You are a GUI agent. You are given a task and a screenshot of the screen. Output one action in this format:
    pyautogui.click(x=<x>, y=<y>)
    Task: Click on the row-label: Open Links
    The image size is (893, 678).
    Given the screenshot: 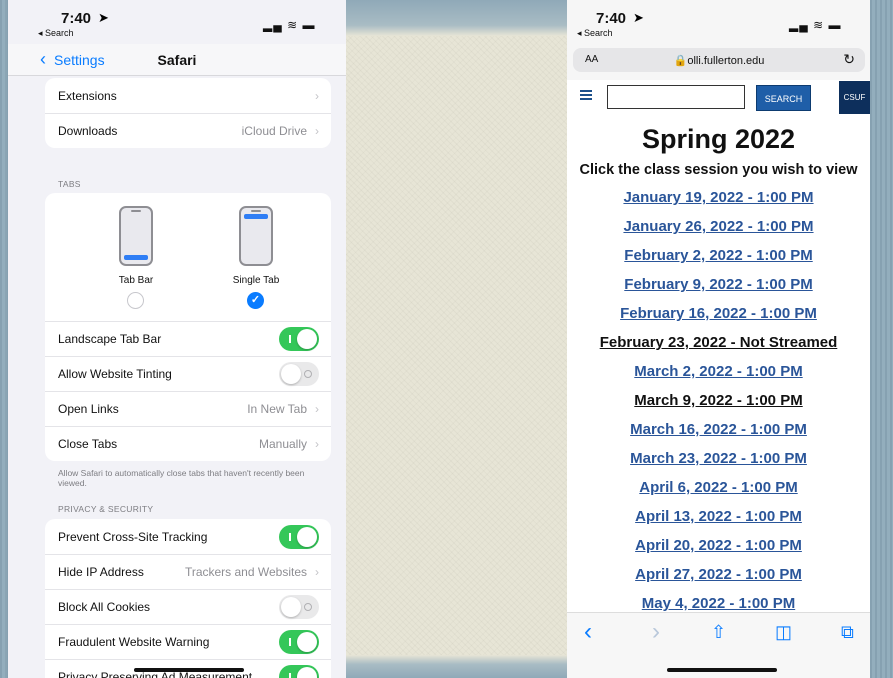 What is the action you would take?
    pyautogui.click(x=88, y=409)
    